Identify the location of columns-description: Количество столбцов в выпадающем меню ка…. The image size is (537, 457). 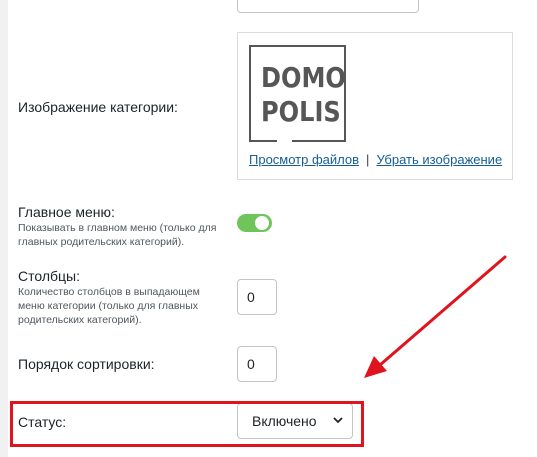
(109, 306).